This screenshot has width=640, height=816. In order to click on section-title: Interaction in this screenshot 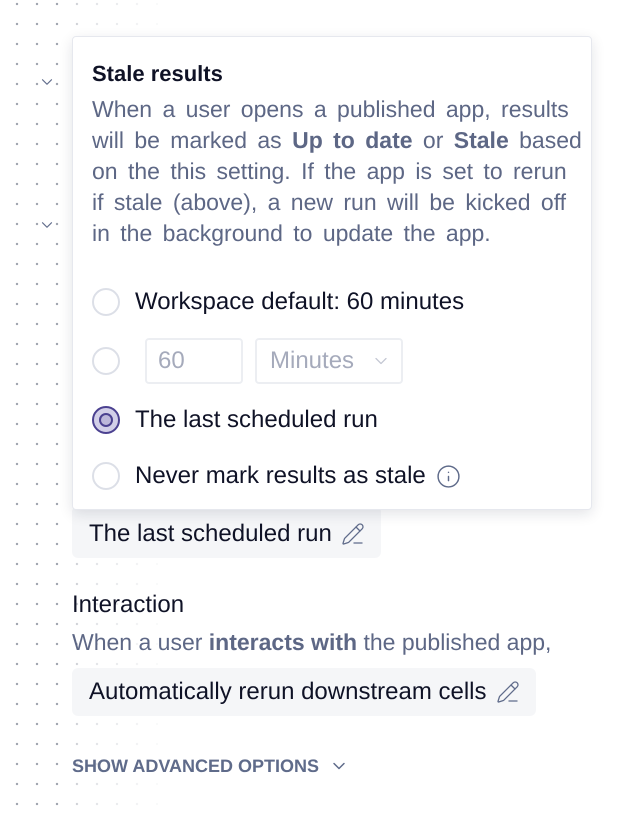, I will do `click(128, 605)`.